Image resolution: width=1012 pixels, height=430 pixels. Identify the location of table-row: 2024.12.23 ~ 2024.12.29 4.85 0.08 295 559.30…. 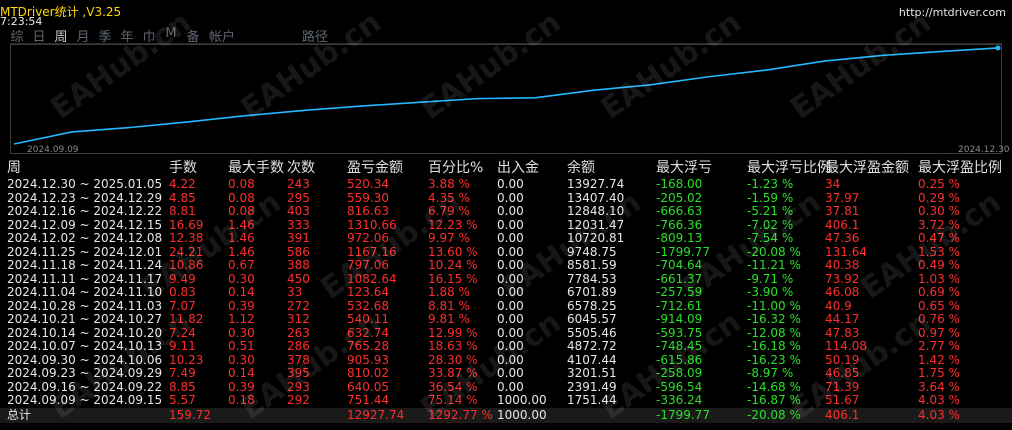
(506, 197).